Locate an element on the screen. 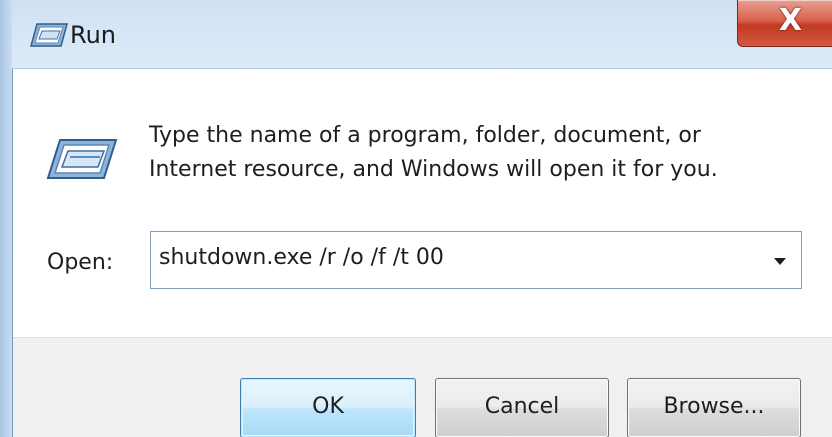 The image size is (832, 437). open-label: Open: is located at coordinates (80, 262).